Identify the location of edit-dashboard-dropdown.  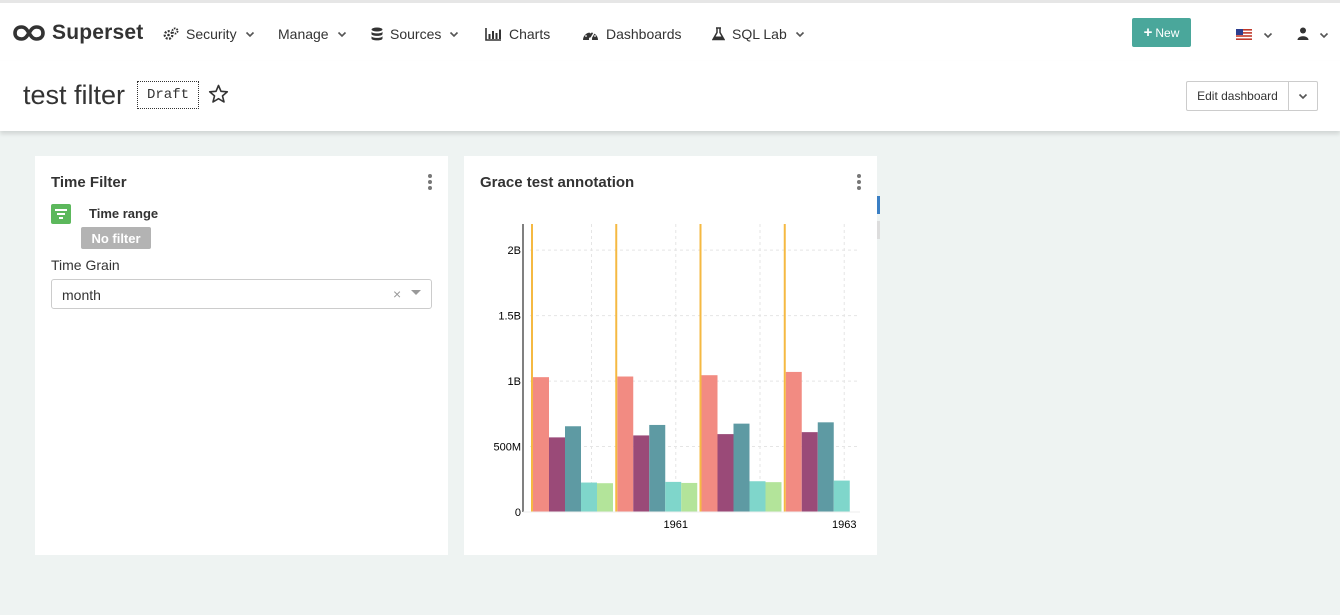
(1303, 96).